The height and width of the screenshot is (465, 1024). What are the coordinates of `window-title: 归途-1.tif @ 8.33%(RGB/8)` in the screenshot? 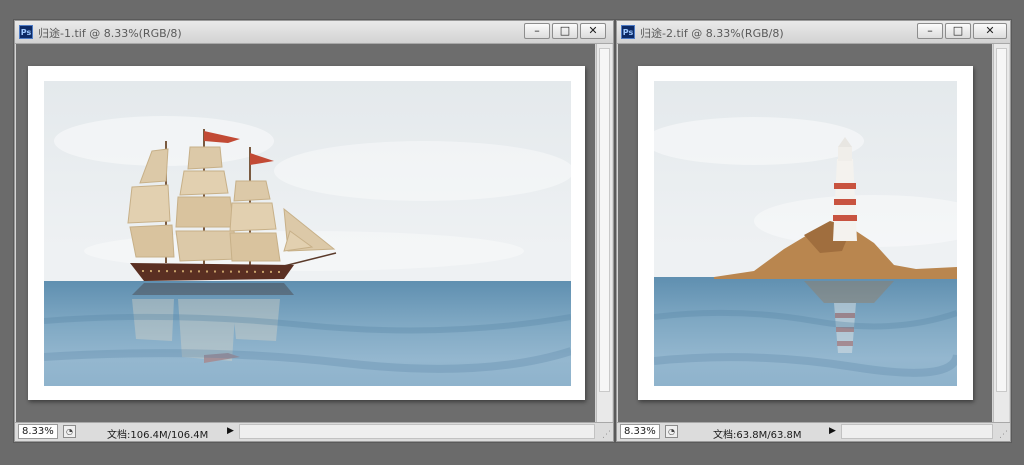 It's located at (110, 33).